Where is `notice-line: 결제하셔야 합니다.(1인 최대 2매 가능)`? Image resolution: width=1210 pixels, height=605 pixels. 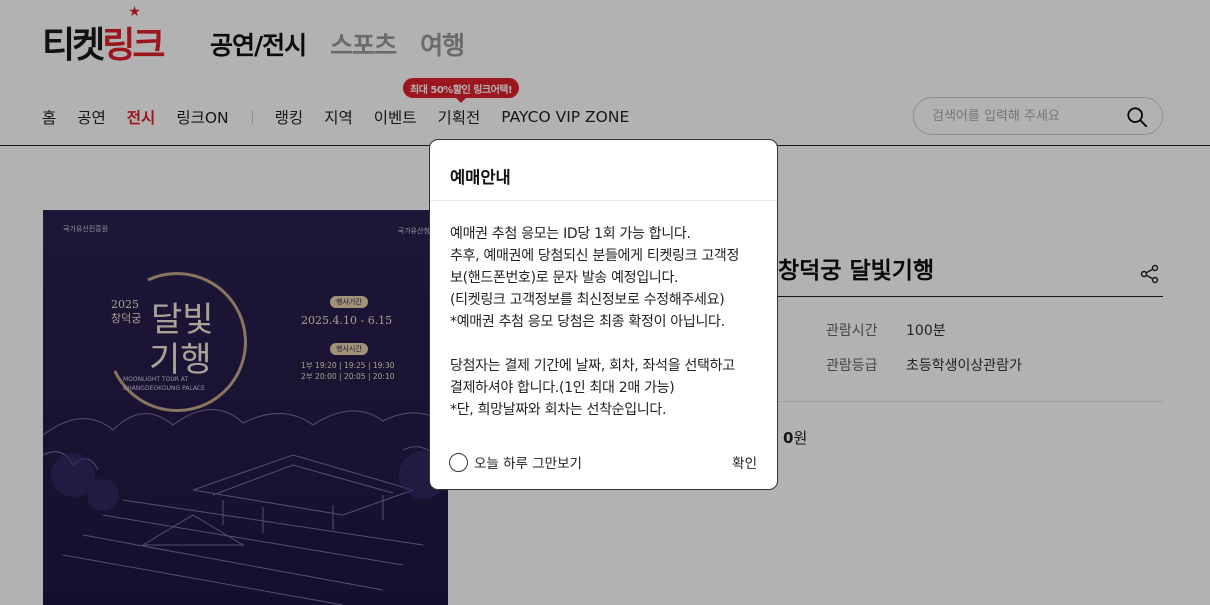 notice-line: 결제하셔야 합니다.(1인 최대 2매 가능) is located at coordinates (562, 388).